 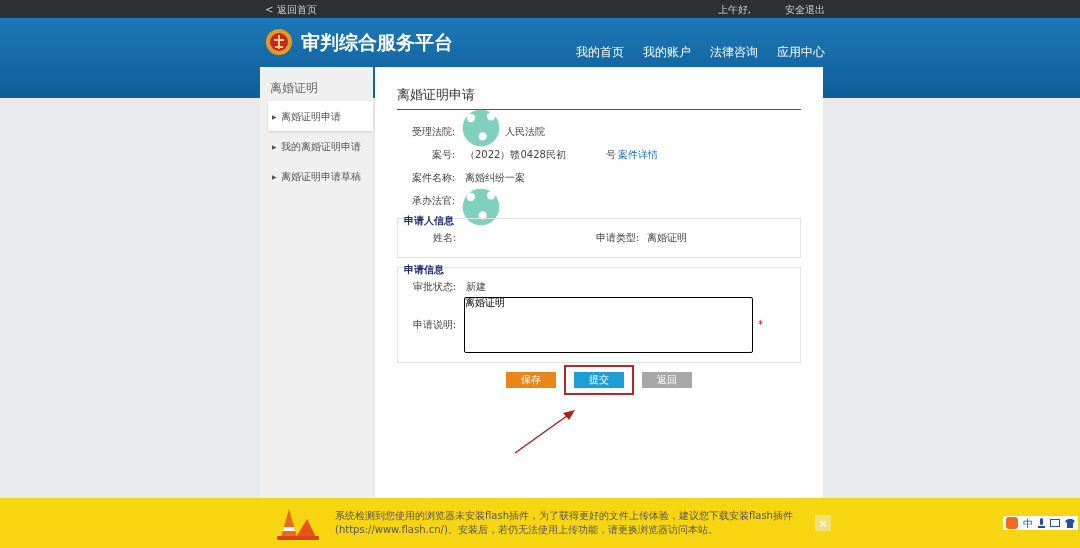 I want to click on nav-link: 法律咨询, so click(x=734, y=51).